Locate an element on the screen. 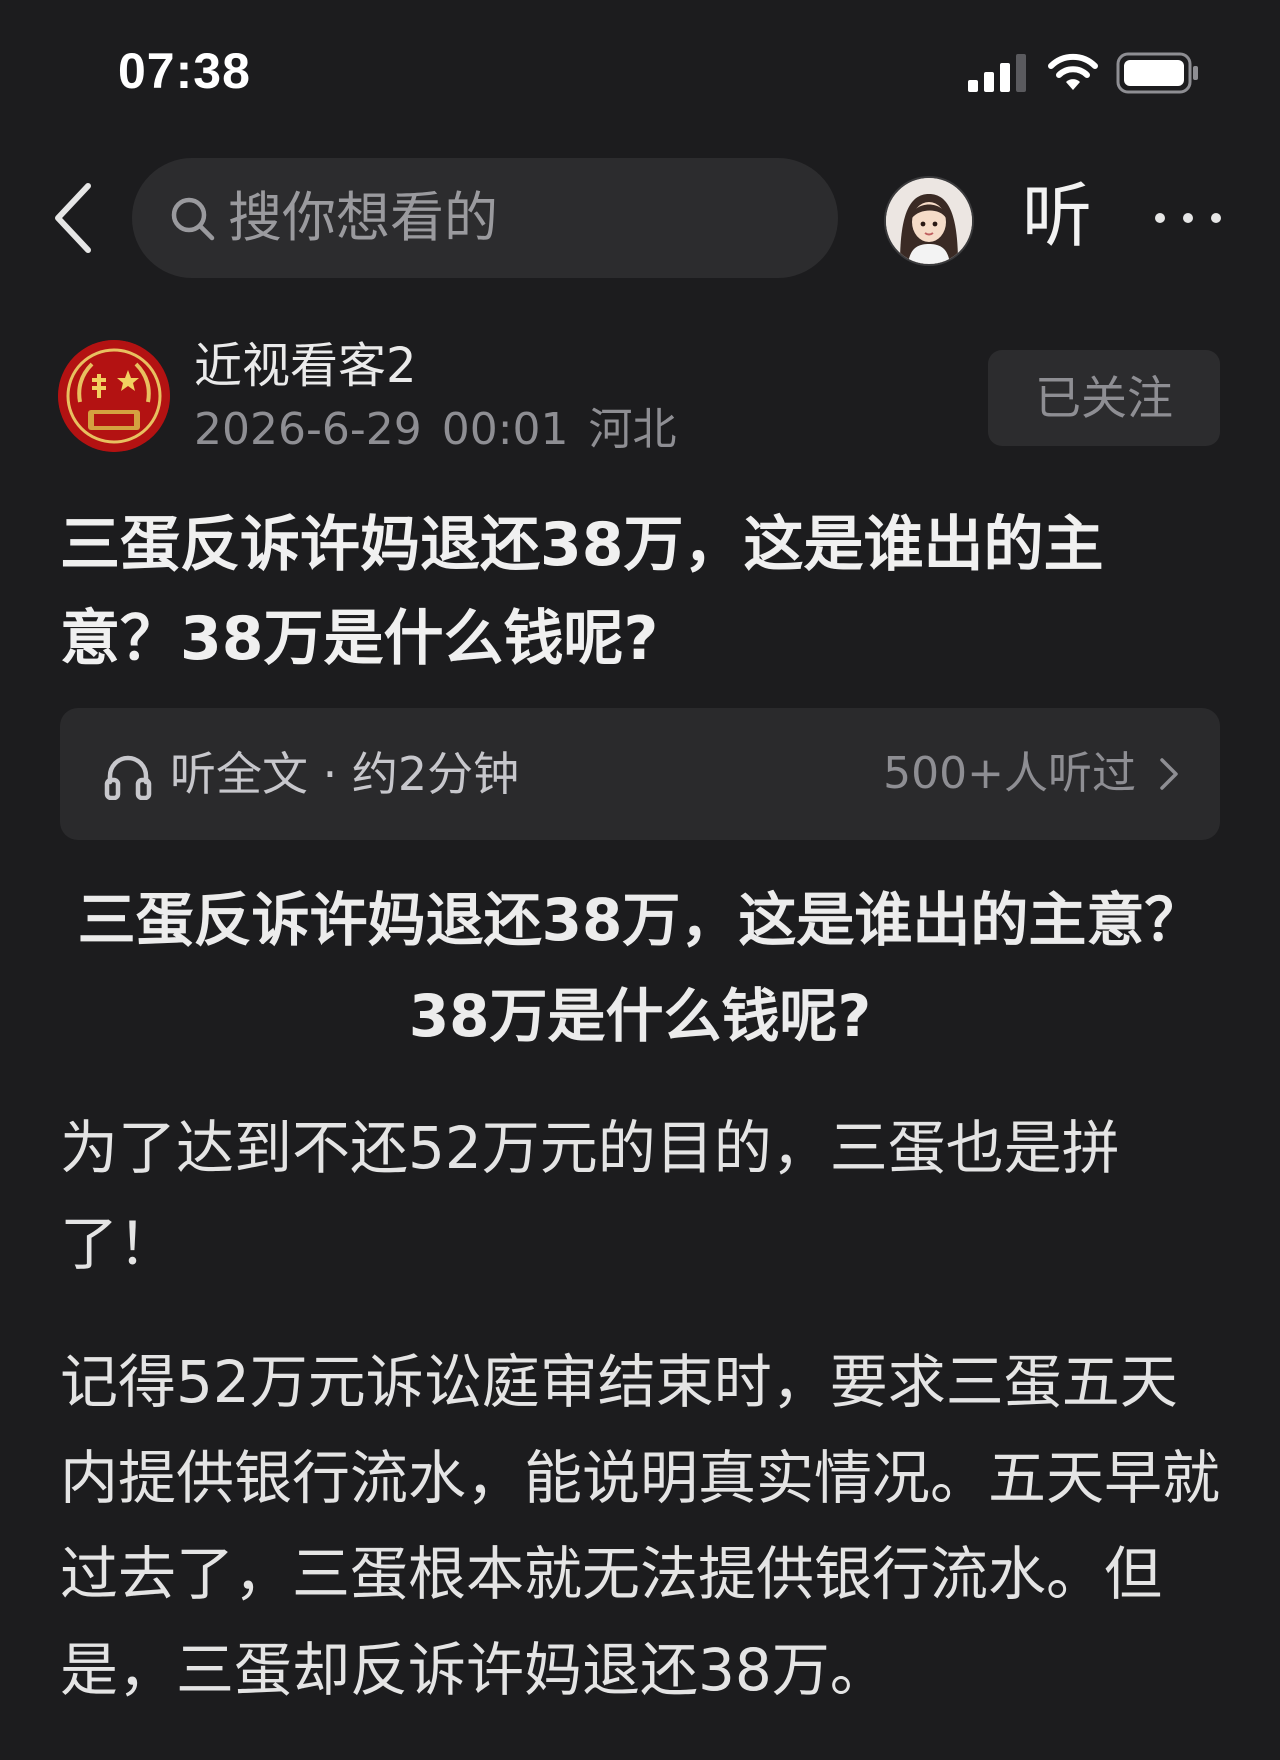 This screenshot has height=1760, width=1280. search-input: 搜你想看的 is located at coordinates (485, 218).